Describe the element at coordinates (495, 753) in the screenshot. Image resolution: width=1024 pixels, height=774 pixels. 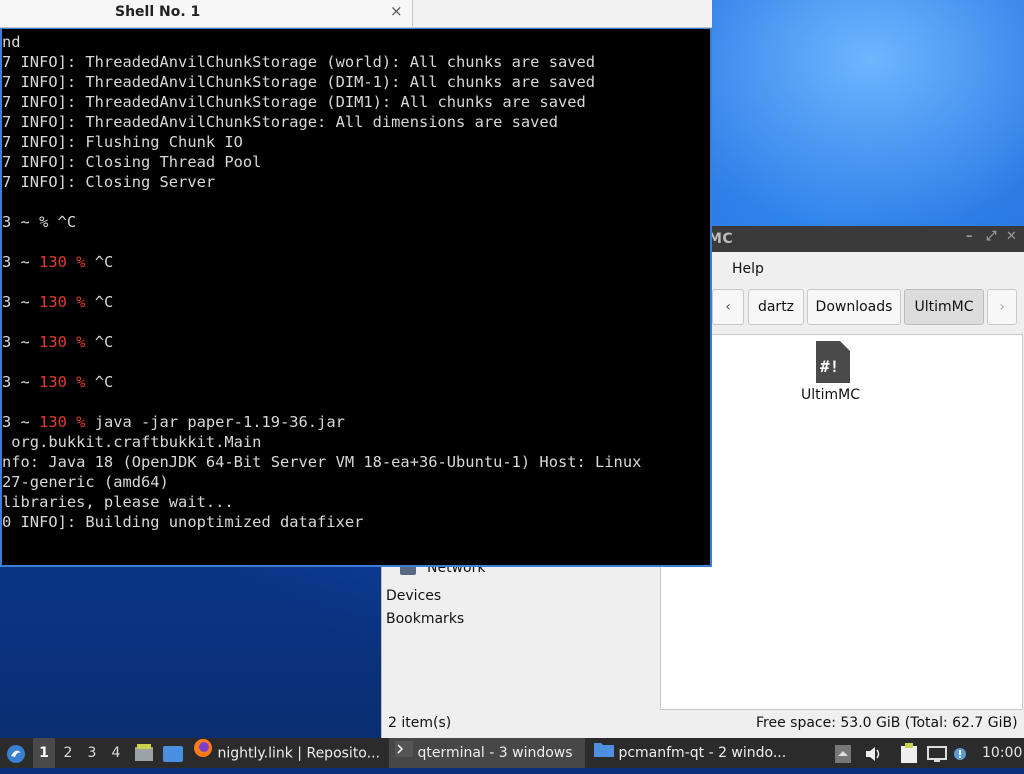
I see `task-label: qterminal - 3 windows` at that location.